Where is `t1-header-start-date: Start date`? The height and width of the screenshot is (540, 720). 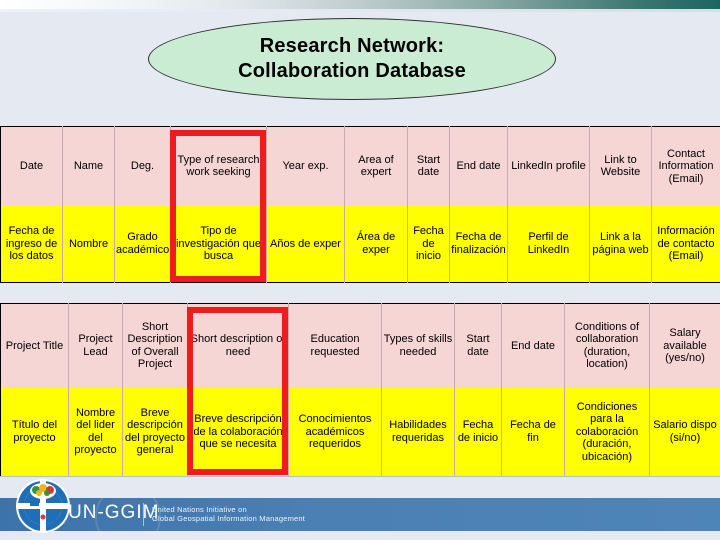 t1-header-start-date: Start date is located at coordinates (428, 166).